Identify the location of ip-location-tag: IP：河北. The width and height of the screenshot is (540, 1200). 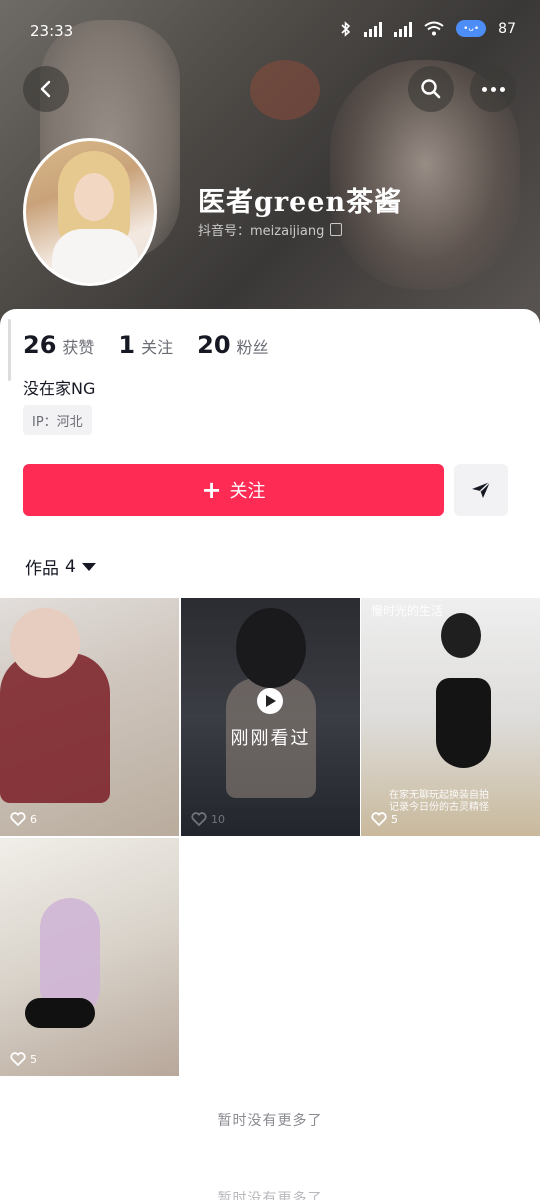
(57, 420).